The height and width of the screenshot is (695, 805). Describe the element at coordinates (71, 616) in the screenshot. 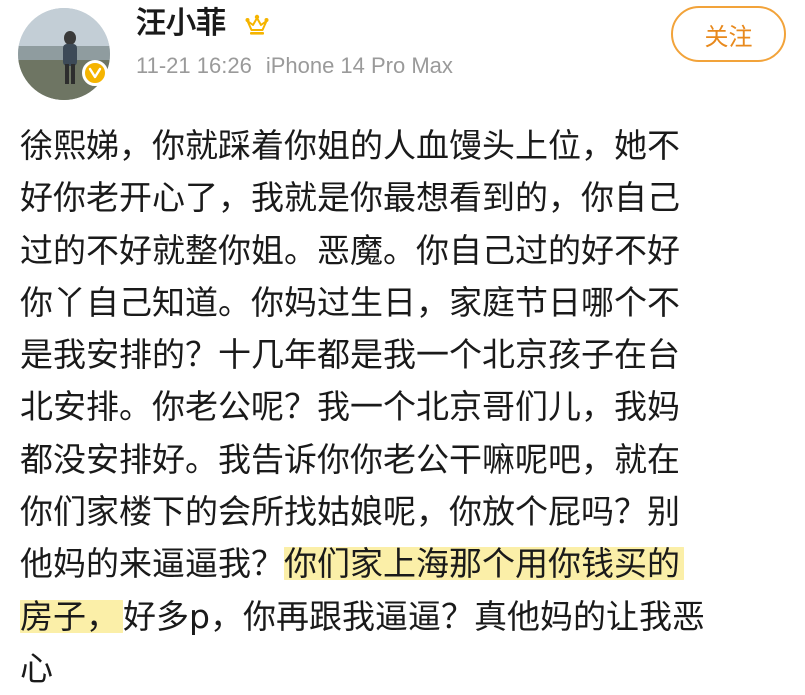

I see `highlighted-text: 房子，` at that location.